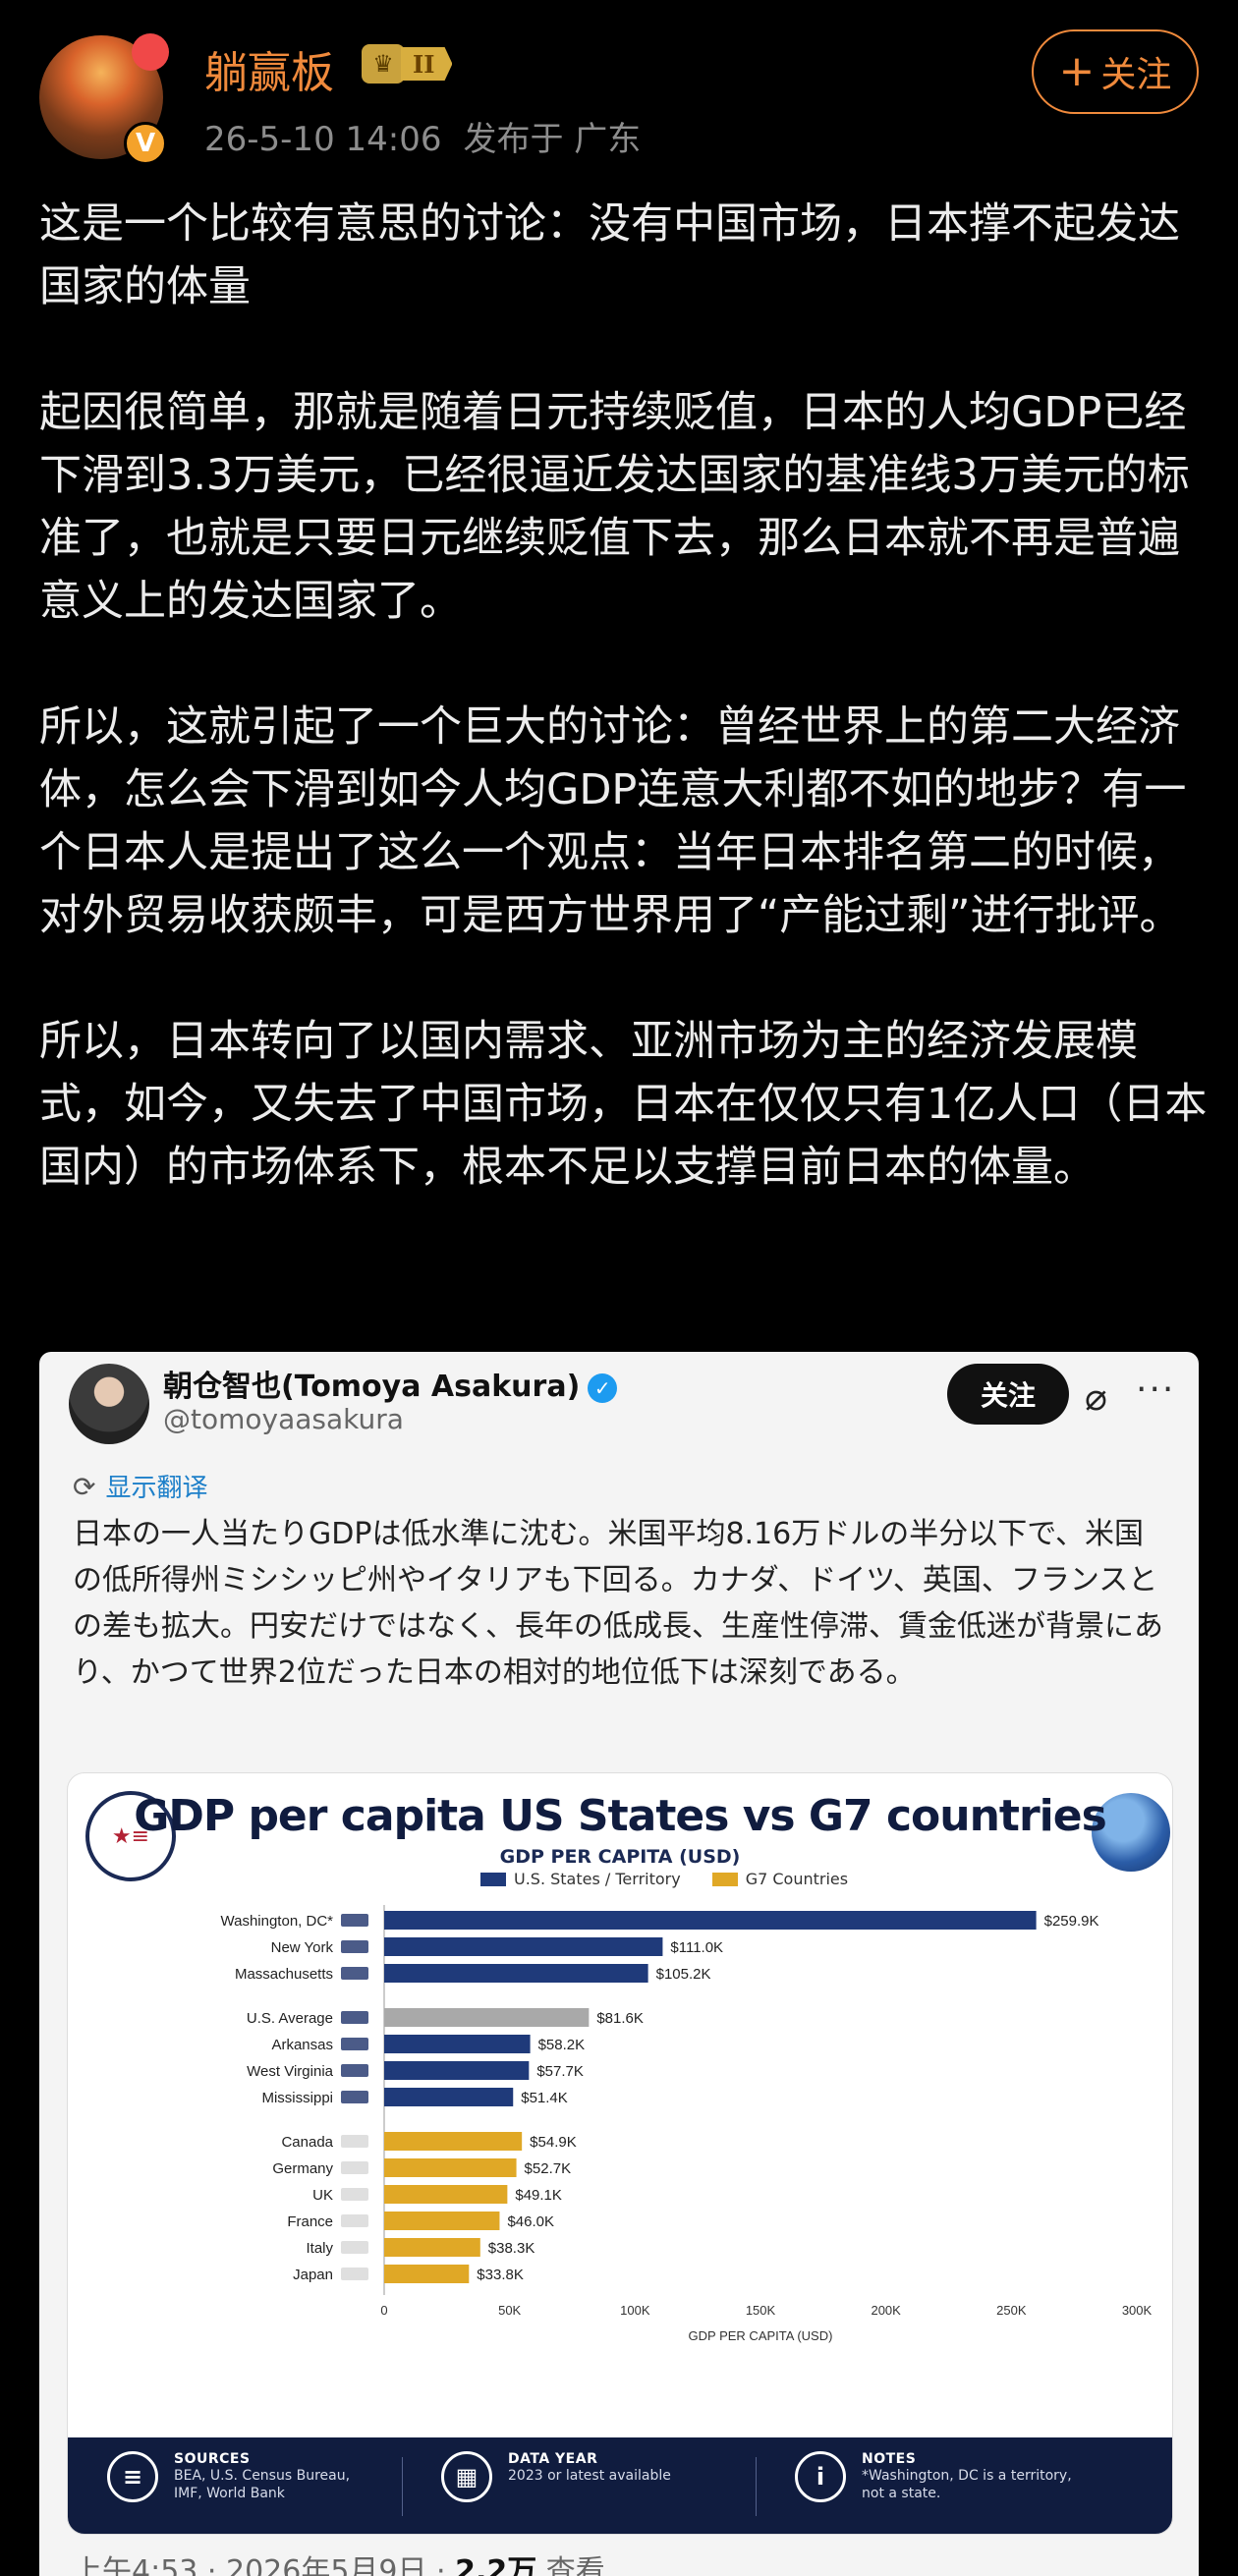 The height and width of the screenshot is (2576, 1238). I want to click on value-label-west-virginia: $57.7K, so click(560, 2071).